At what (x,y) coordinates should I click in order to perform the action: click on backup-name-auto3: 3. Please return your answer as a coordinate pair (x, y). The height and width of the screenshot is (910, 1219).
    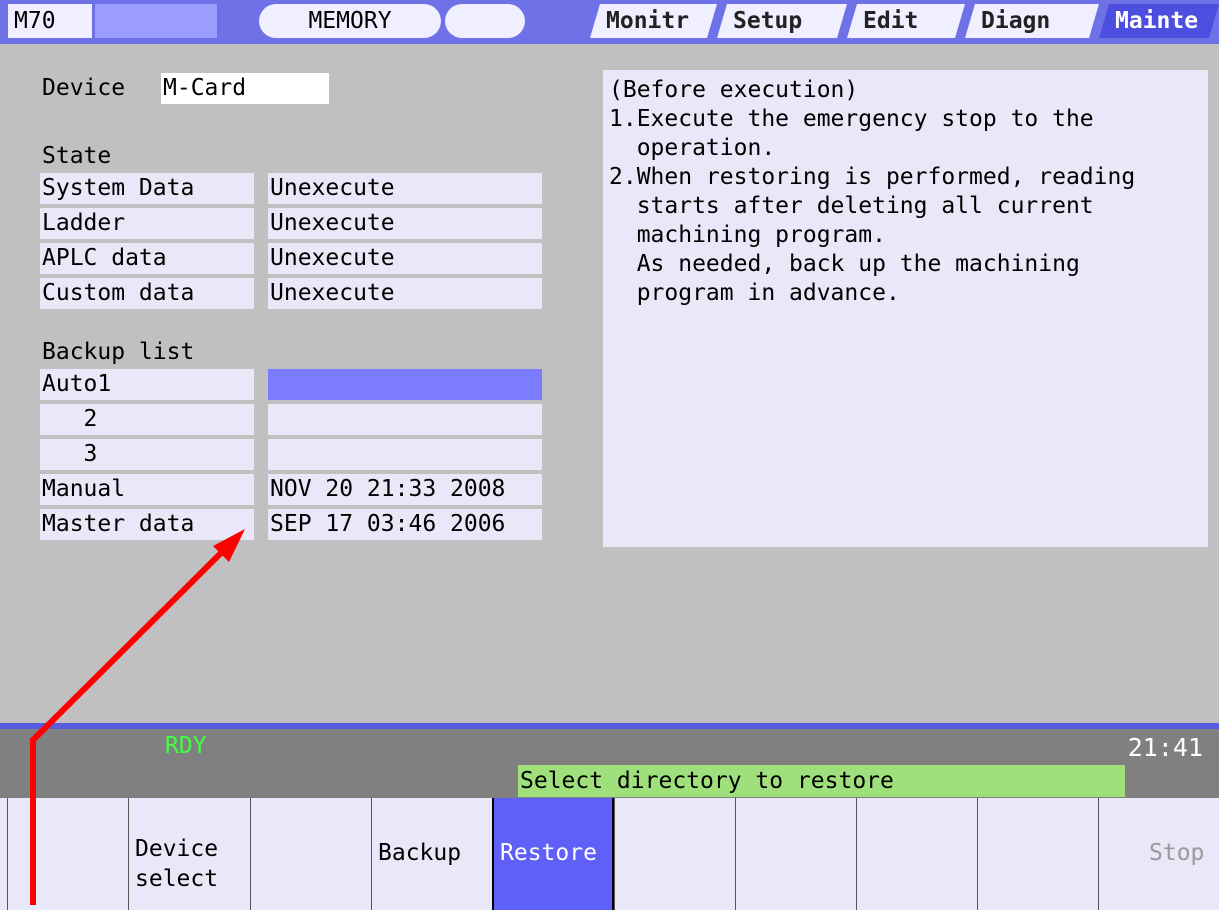
    Looking at the image, I should click on (147, 454).